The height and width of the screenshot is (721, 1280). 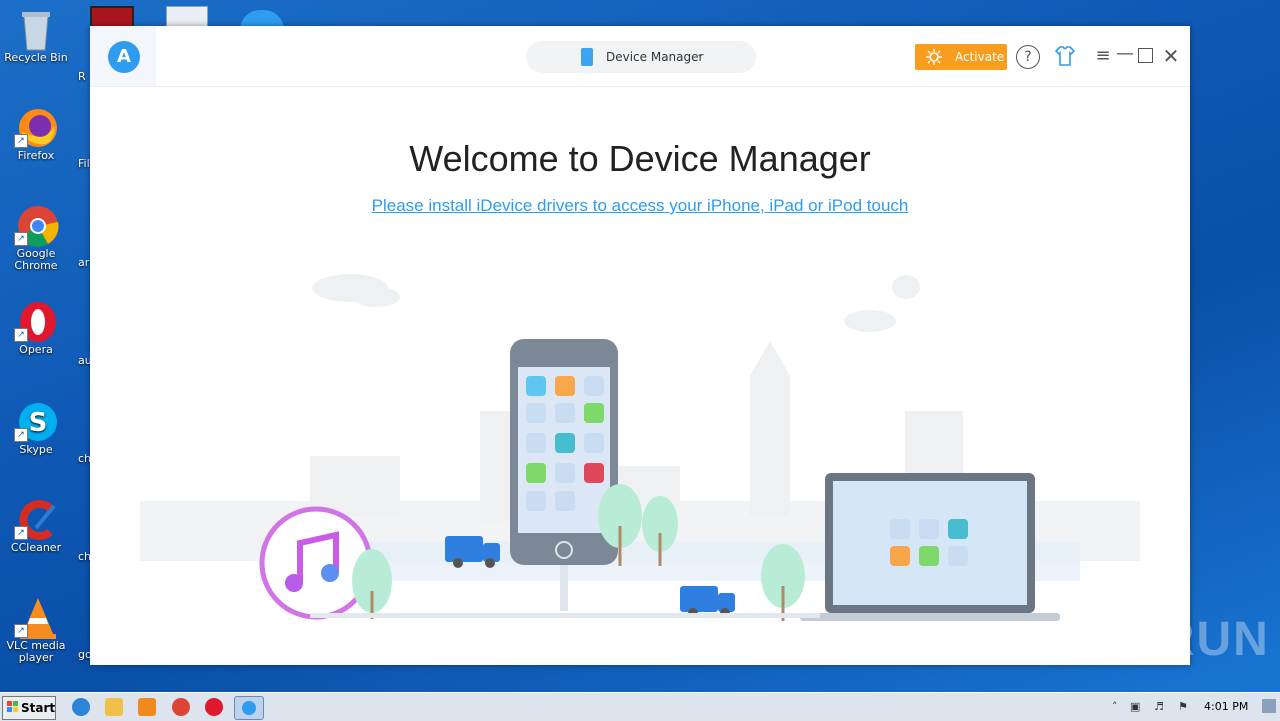 I want to click on desktop-icon-label: CCleaner, so click(x=36, y=547).